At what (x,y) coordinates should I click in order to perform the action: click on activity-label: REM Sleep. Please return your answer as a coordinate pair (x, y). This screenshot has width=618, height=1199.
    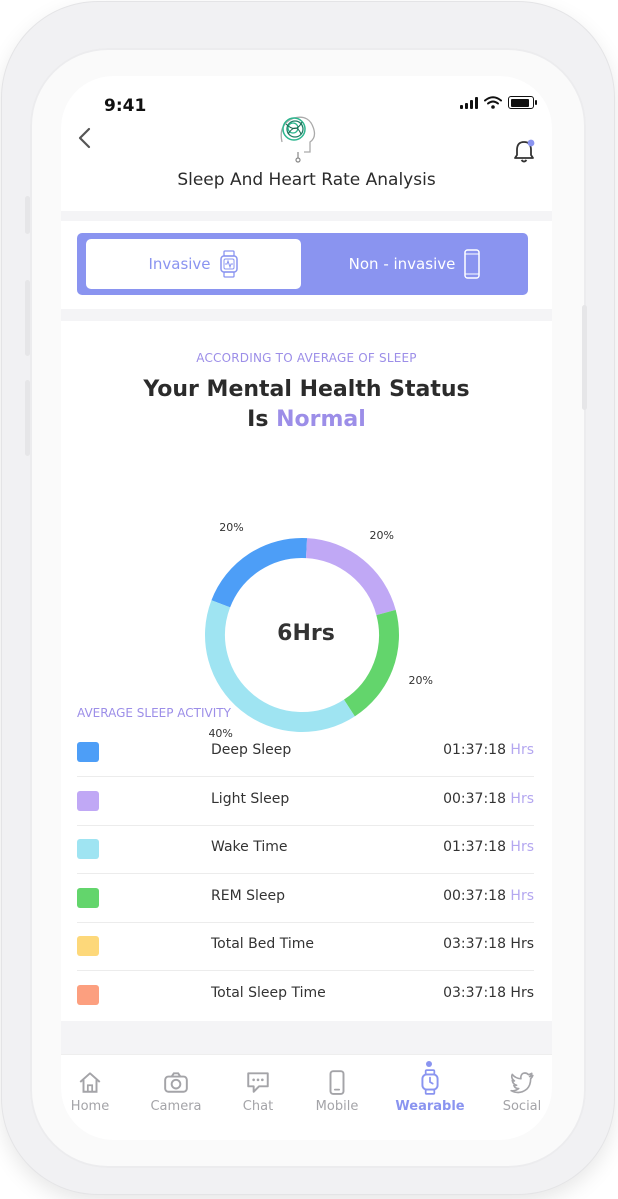
    Looking at the image, I should click on (248, 895).